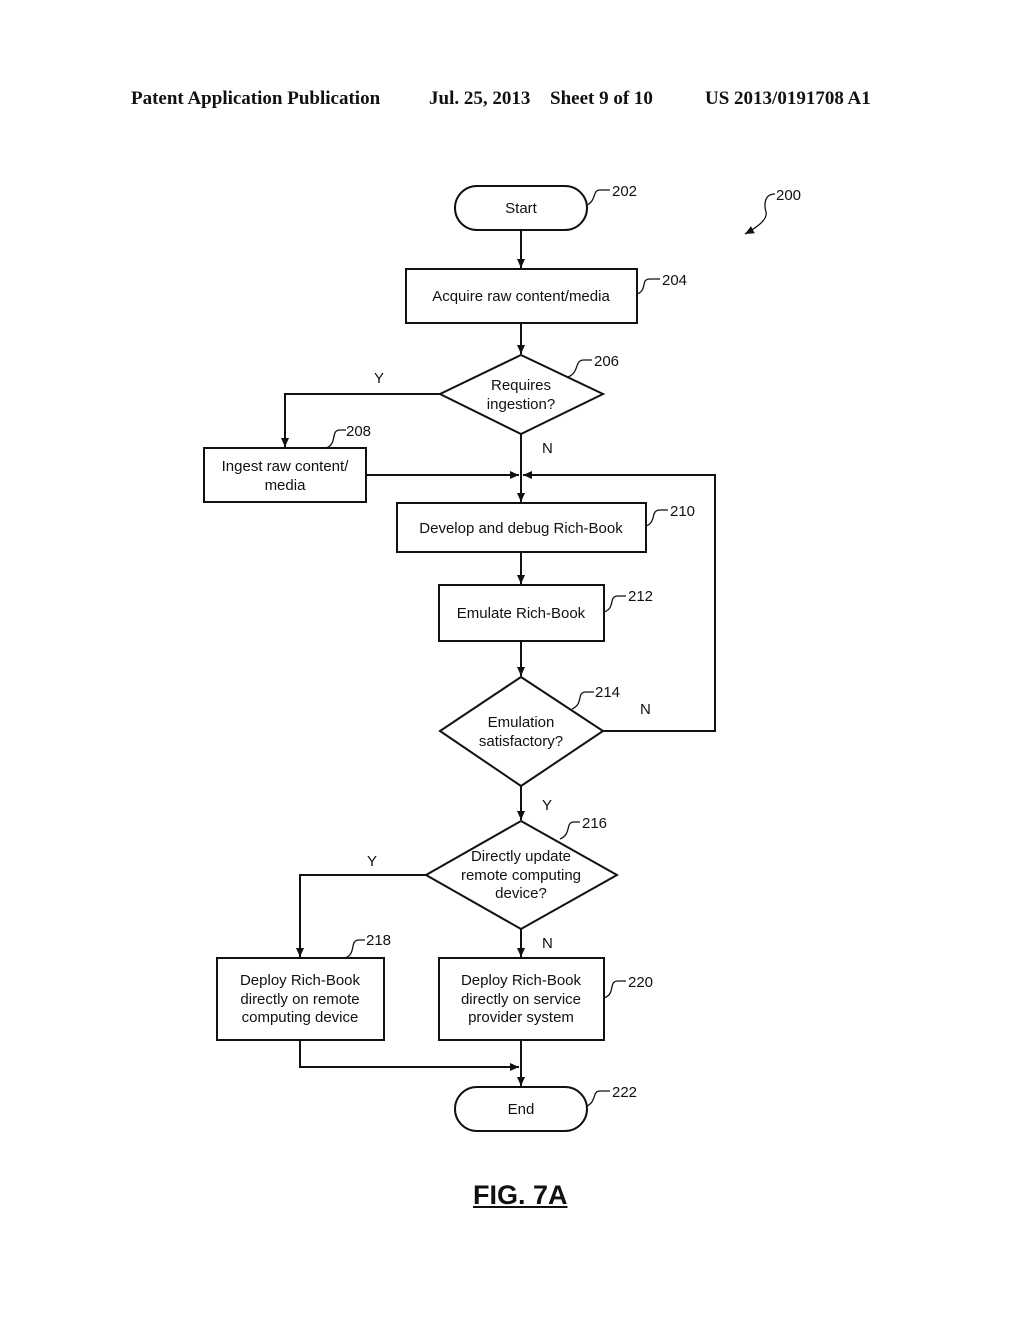 This screenshot has width=1024, height=1320. I want to click on emulate-label: Emulate Rich-Book, so click(521, 613).